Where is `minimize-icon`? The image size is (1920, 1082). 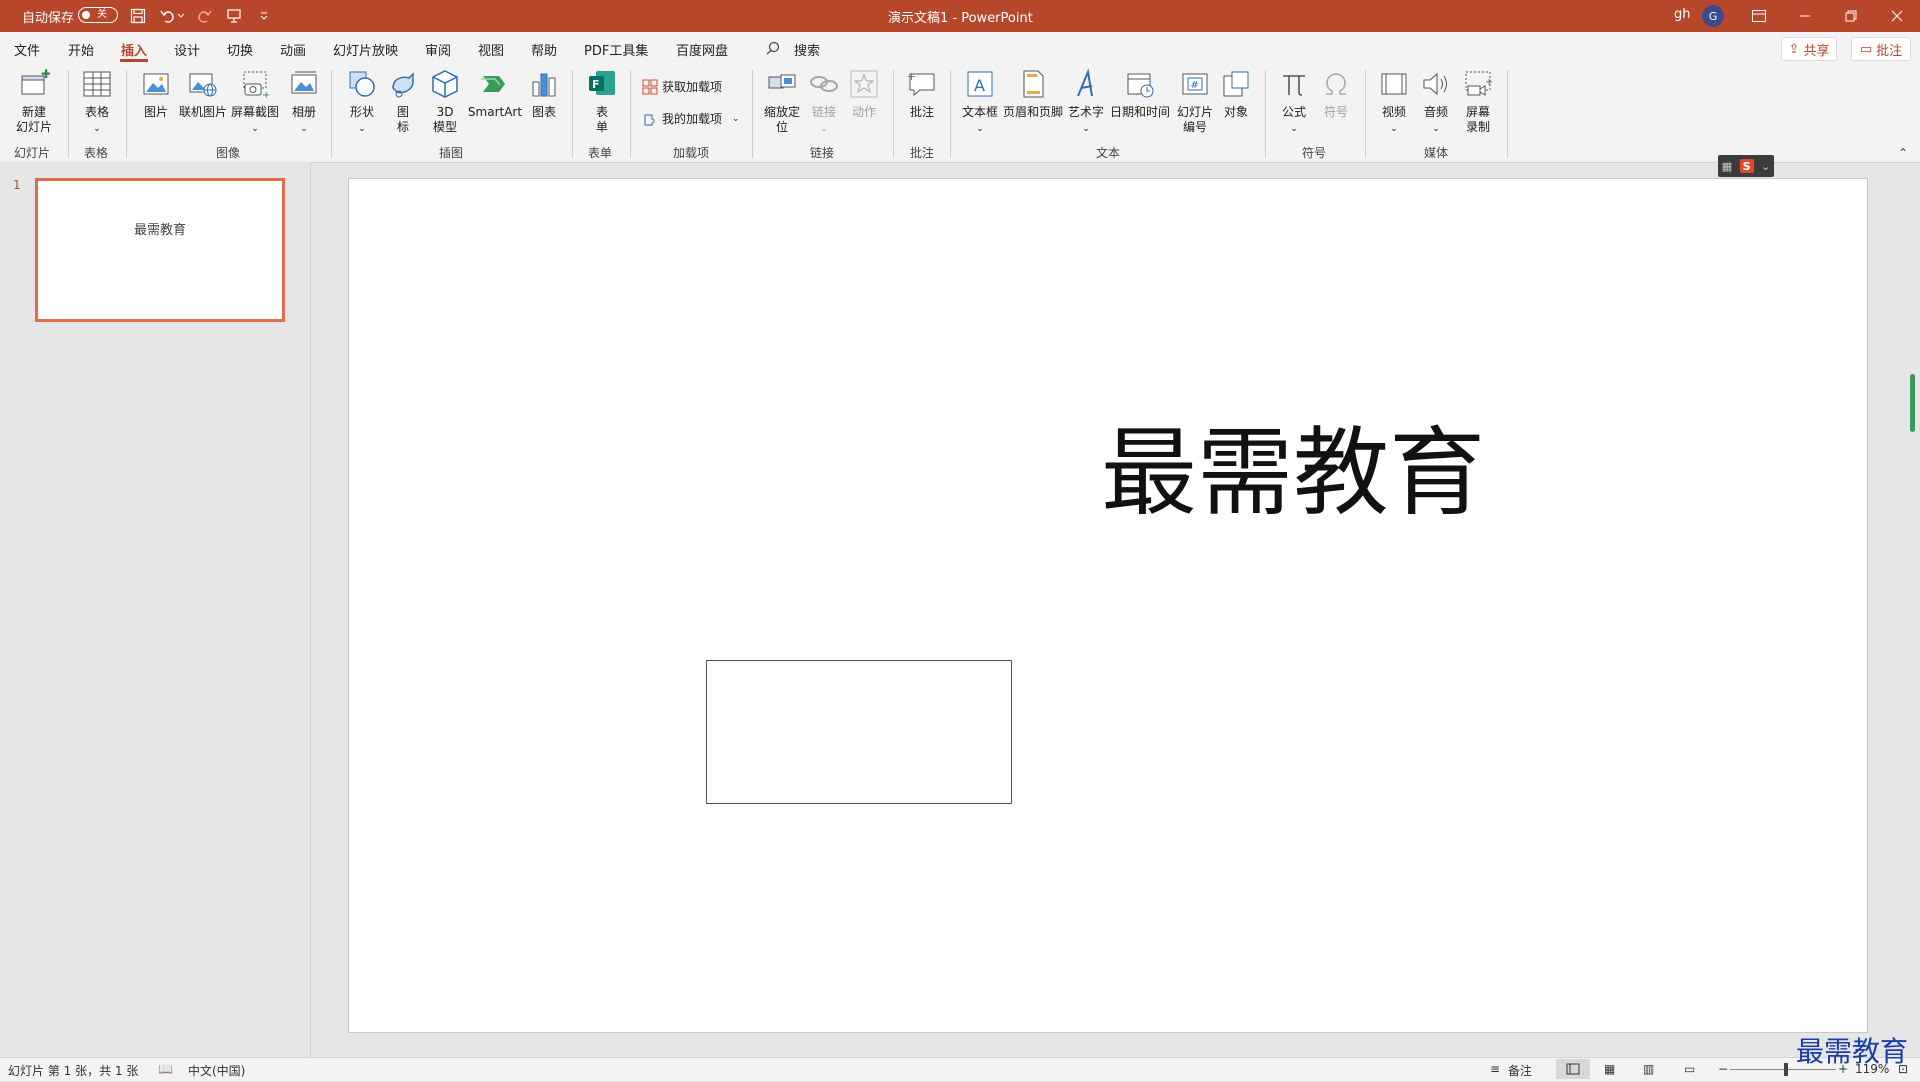 minimize-icon is located at coordinates (1805, 16).